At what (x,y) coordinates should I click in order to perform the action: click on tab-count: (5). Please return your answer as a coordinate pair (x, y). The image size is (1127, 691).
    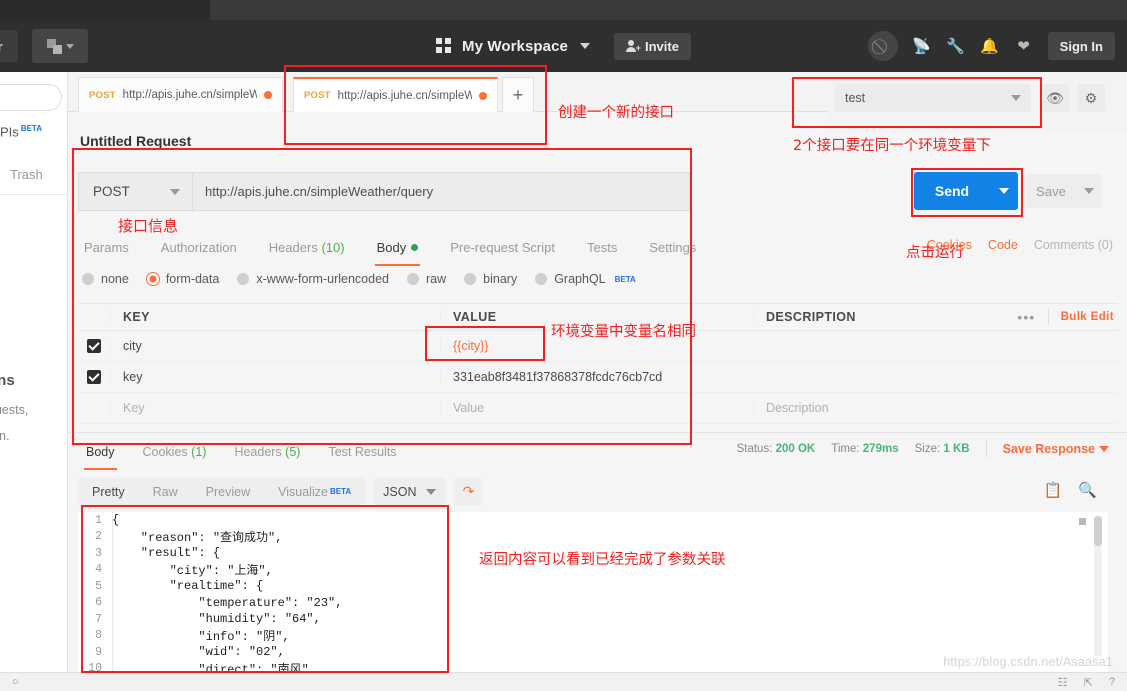
    Looking at the image, I should click on (293, 452).